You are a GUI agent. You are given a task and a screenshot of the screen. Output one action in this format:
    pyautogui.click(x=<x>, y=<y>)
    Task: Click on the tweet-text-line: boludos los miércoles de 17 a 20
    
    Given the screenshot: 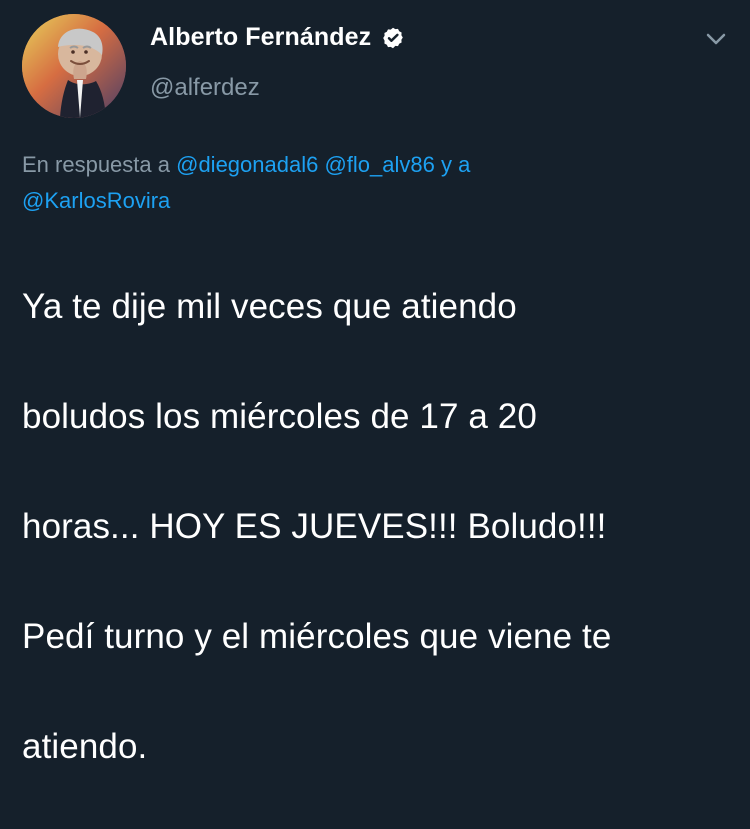 What is the action you would take?
    pyautogui.click(x=279, y=416)
    